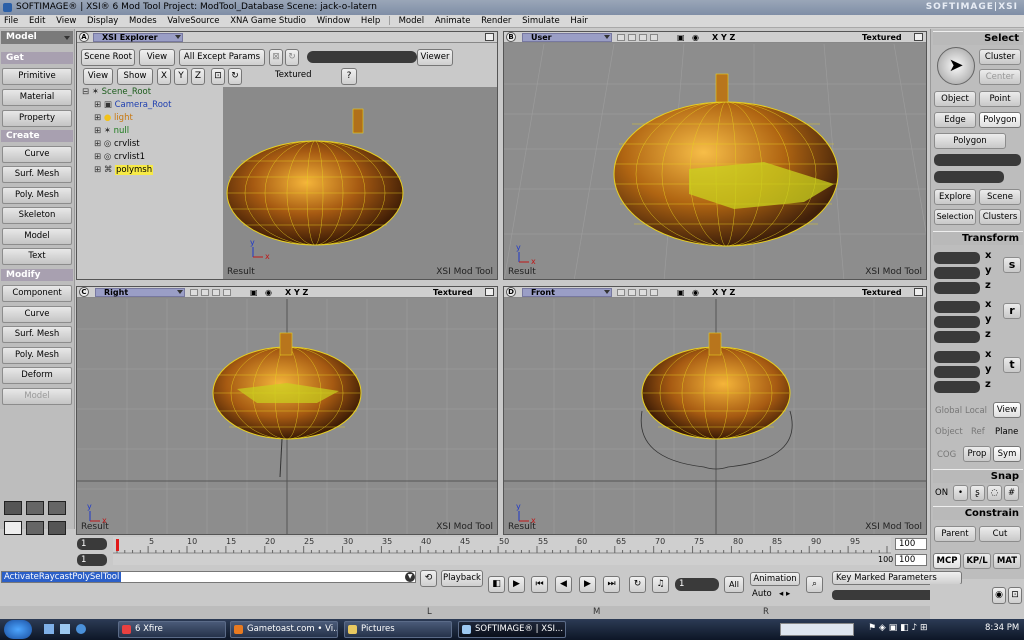 The height and width of the screenshot is (640, 1024). I want to click on tree-item-light: ⊞ ● light, so click(113, 118).